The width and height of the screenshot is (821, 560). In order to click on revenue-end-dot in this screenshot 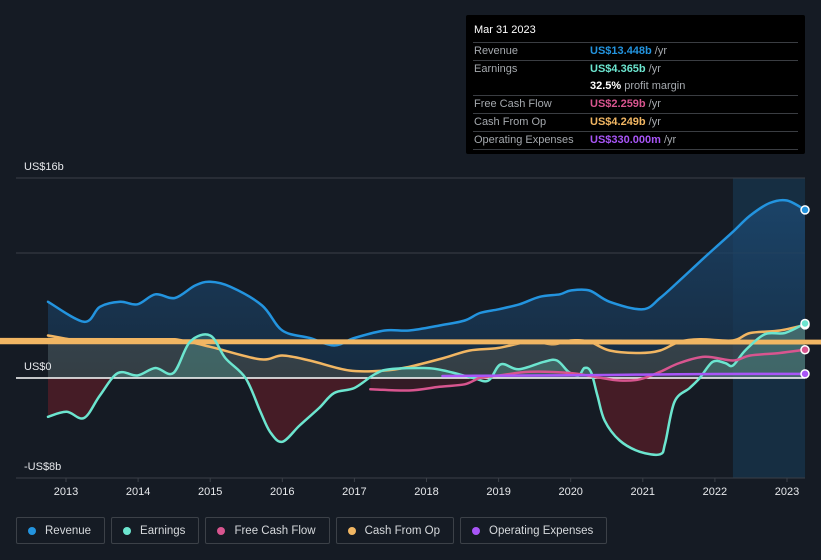, I will do `click(805, 210)`.